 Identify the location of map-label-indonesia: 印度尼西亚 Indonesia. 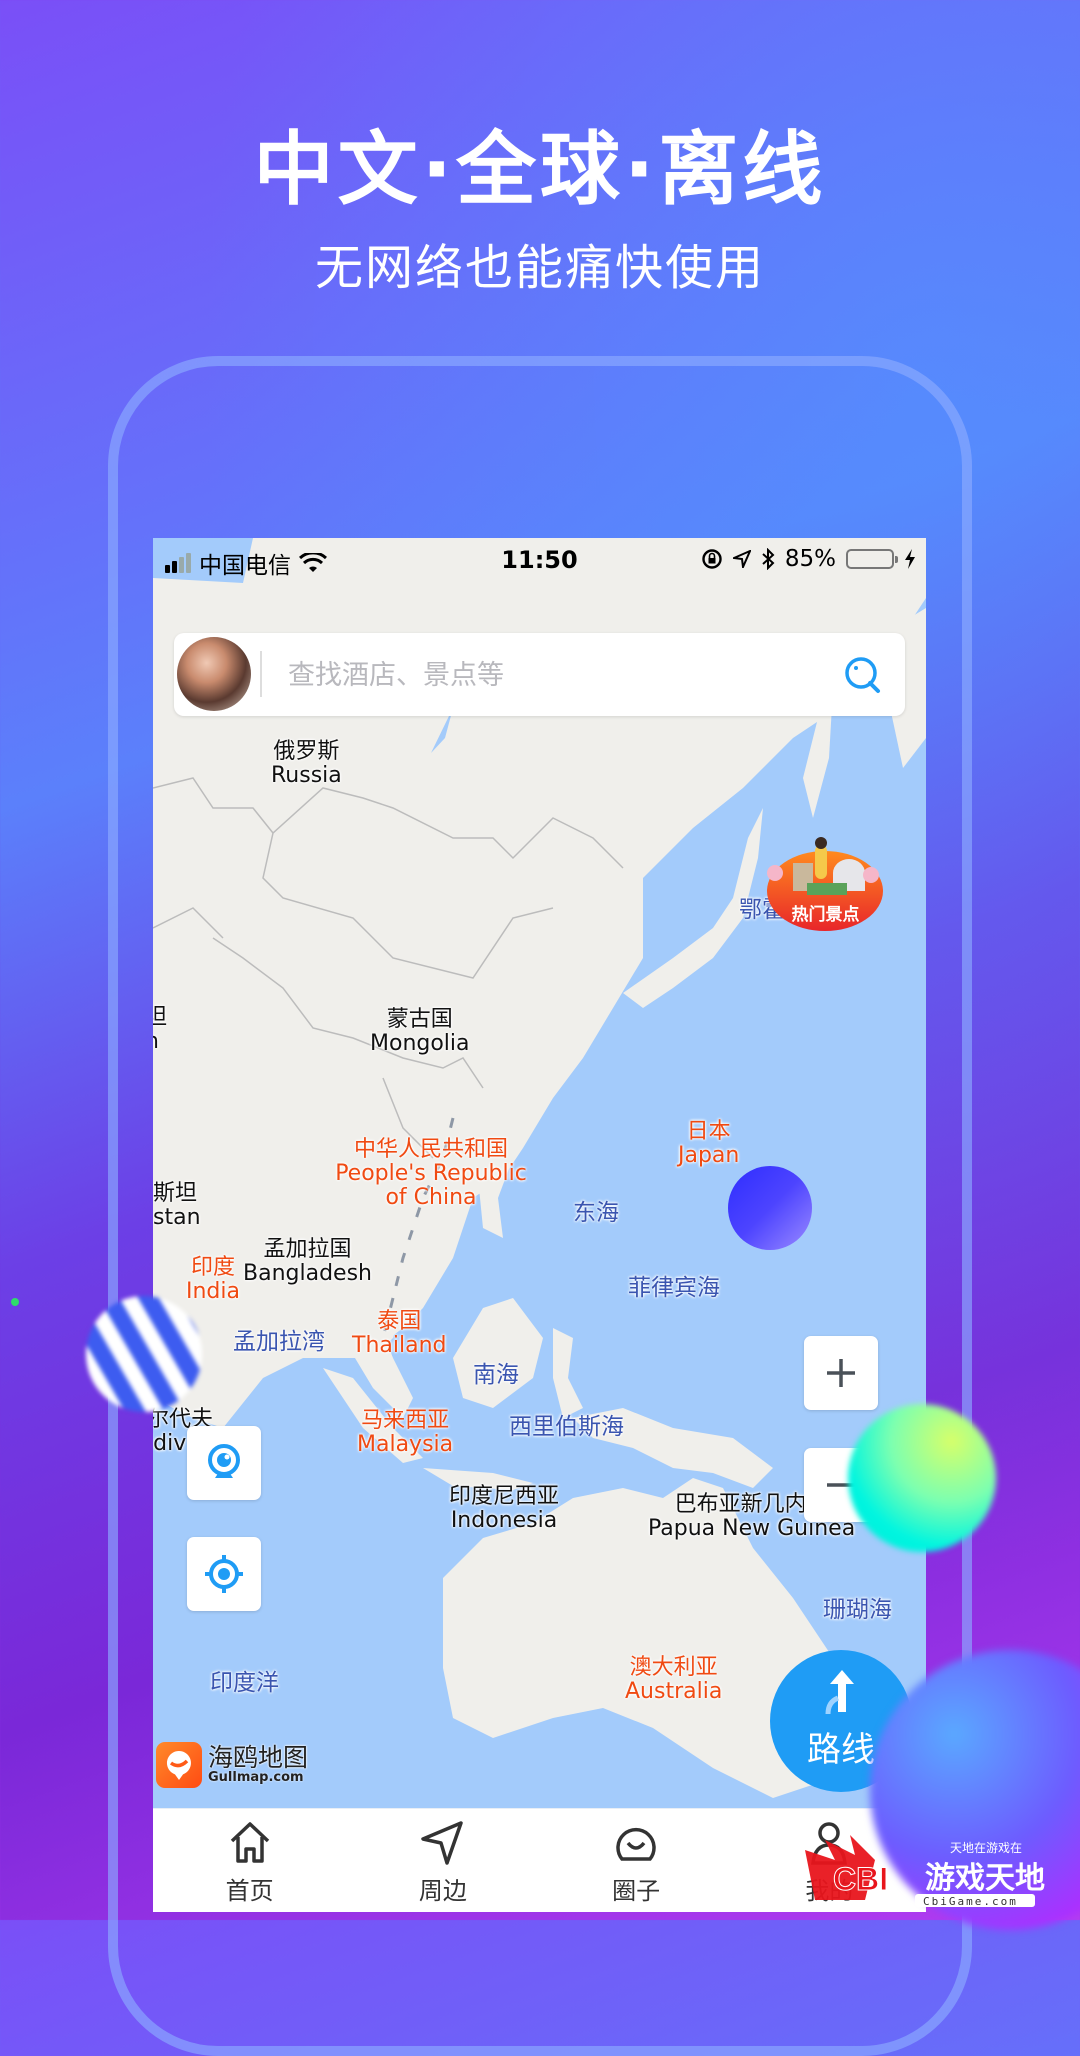
(504, 1509).